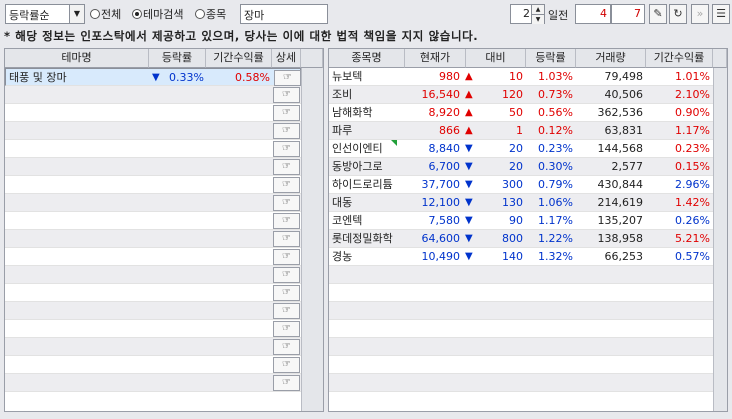 Image resolution: width=732 pixels, height=419 pixels. I want to click on memo-icon: ☰, so click(721, 14).